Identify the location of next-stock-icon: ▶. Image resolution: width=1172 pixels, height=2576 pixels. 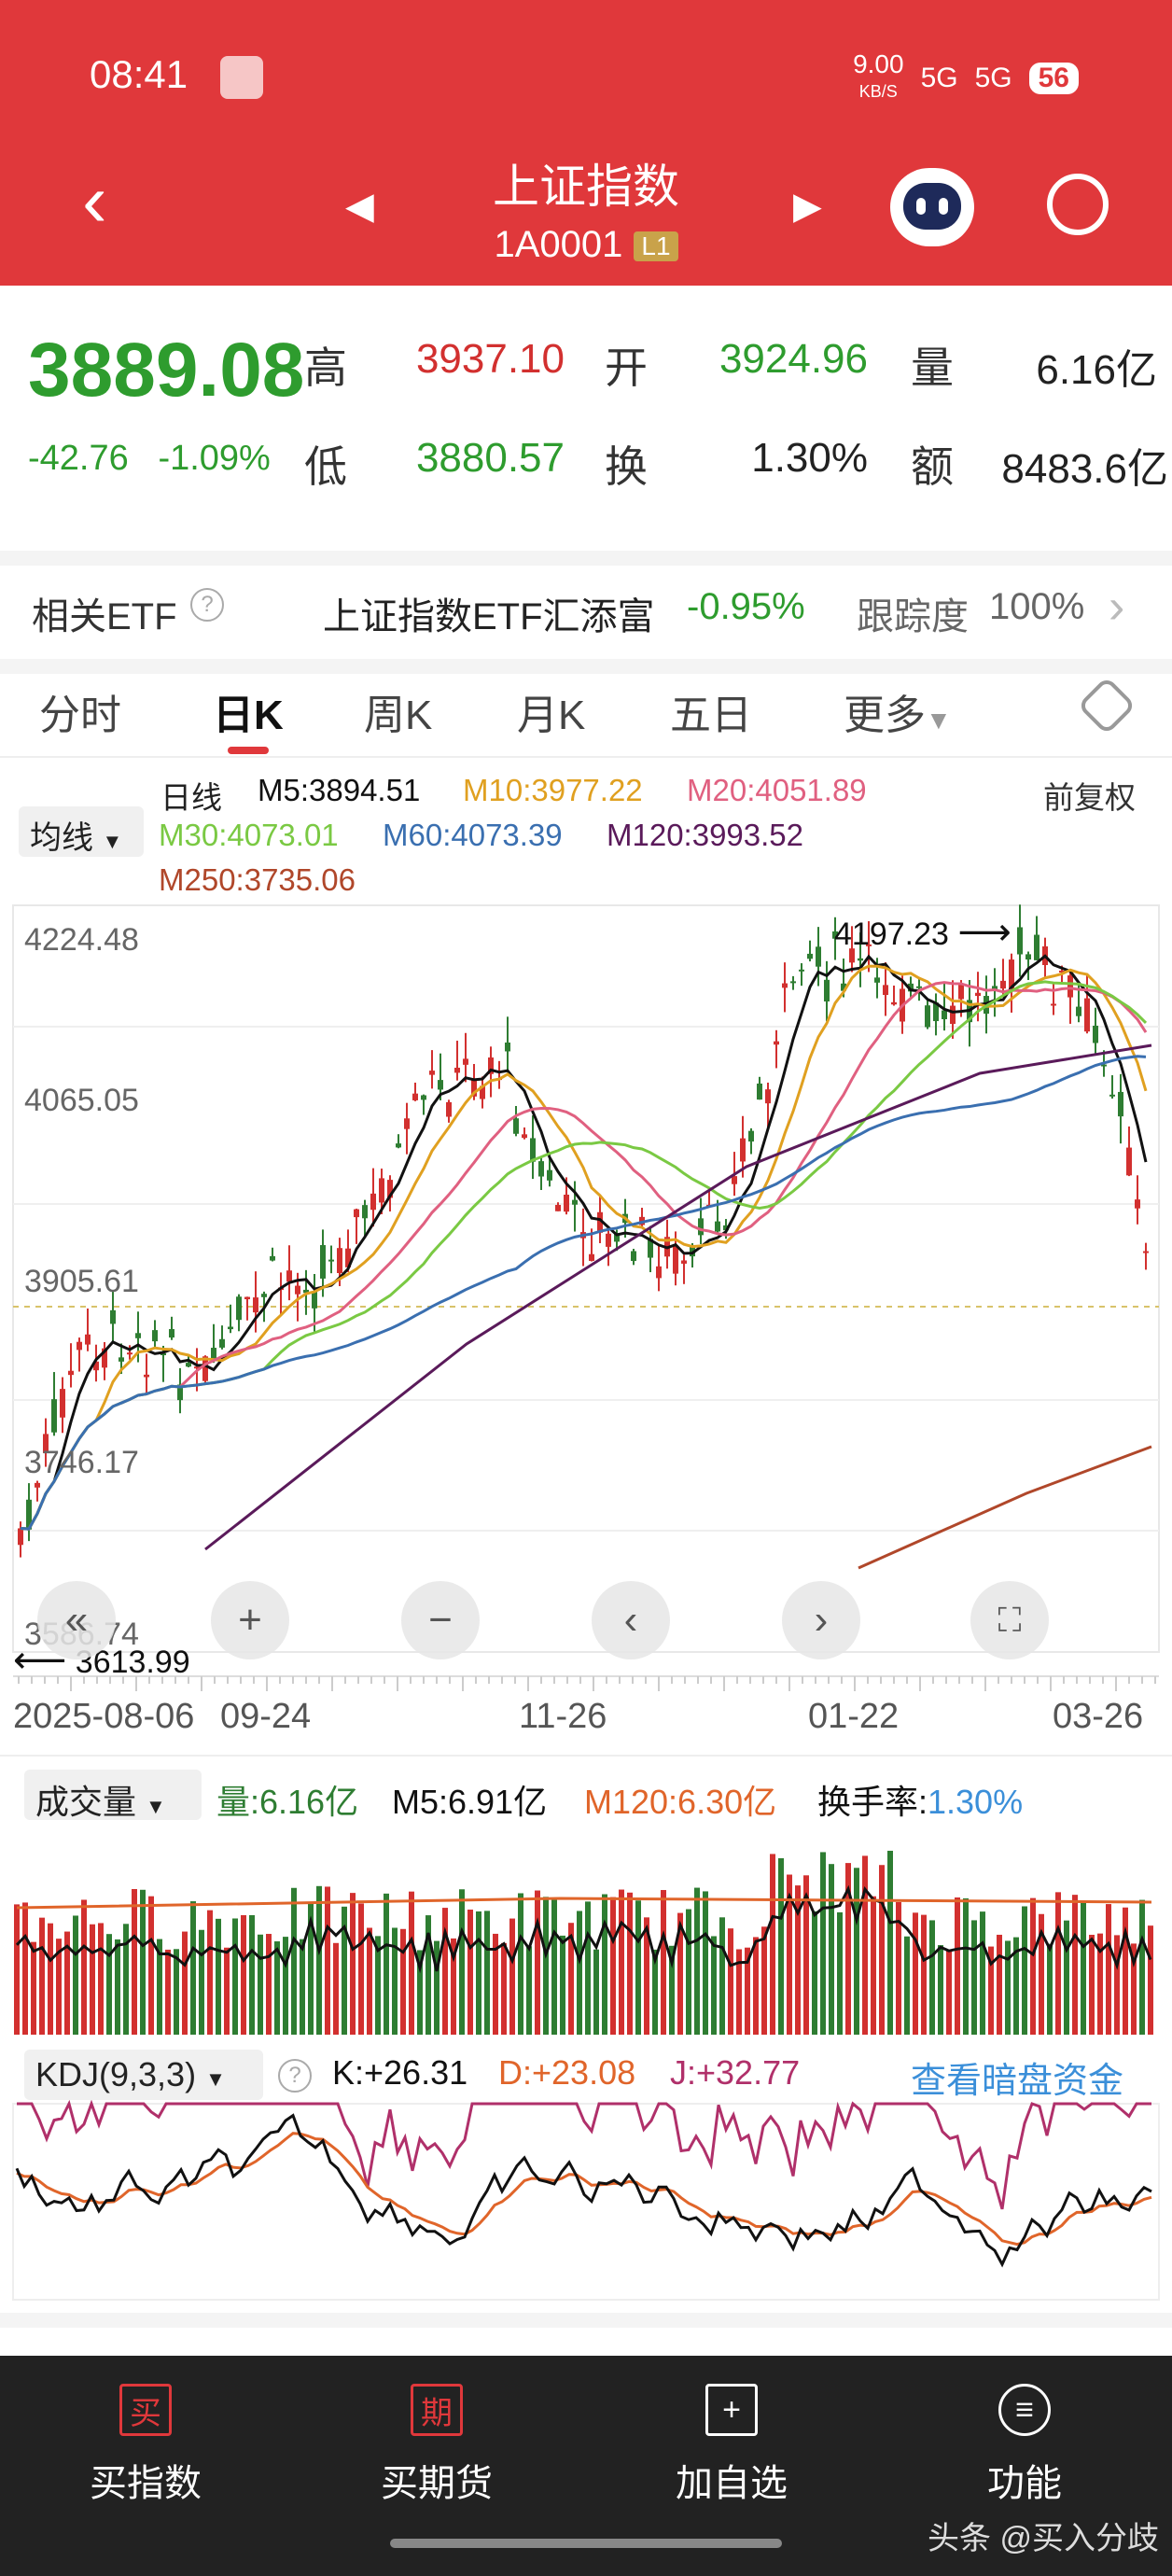
(807, 206).